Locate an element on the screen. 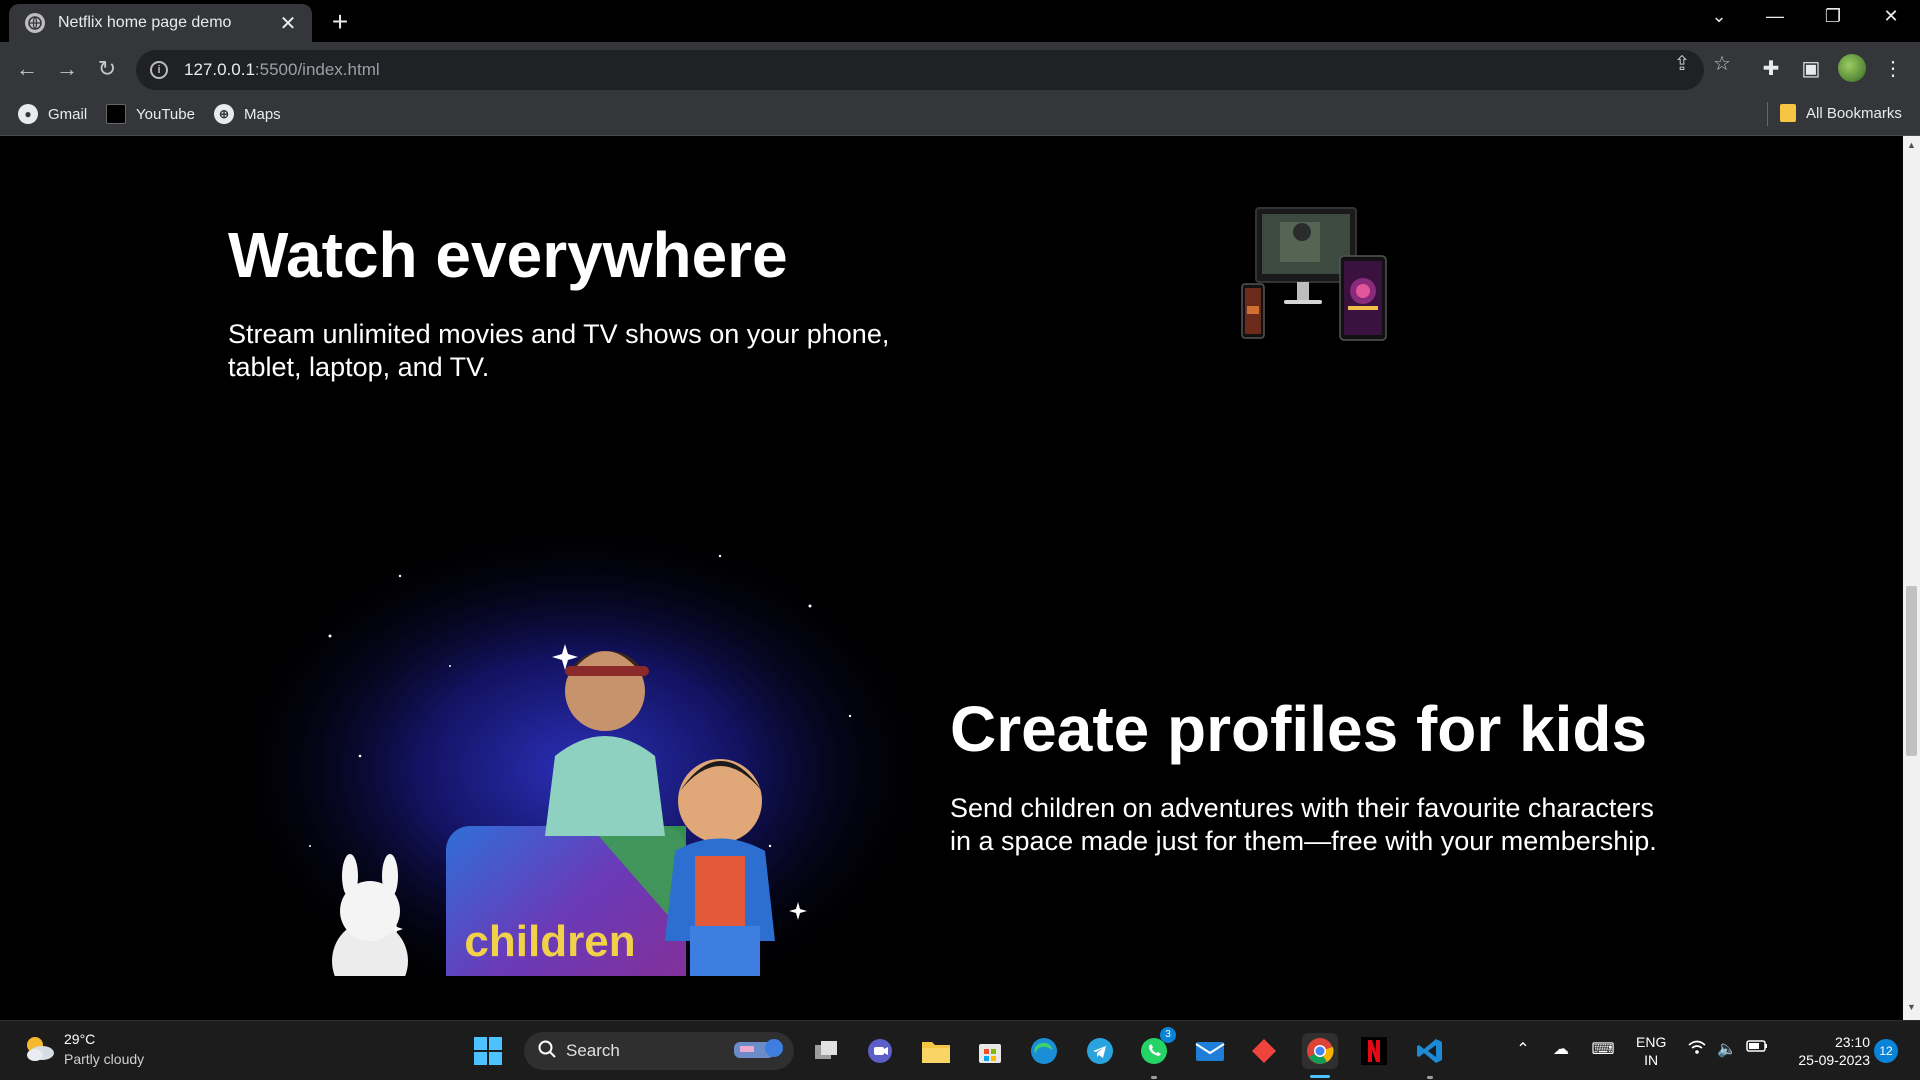 The width and height of the screenshot is (1920, 1080). telegram-icon is located at coordinates (1100, 1051).